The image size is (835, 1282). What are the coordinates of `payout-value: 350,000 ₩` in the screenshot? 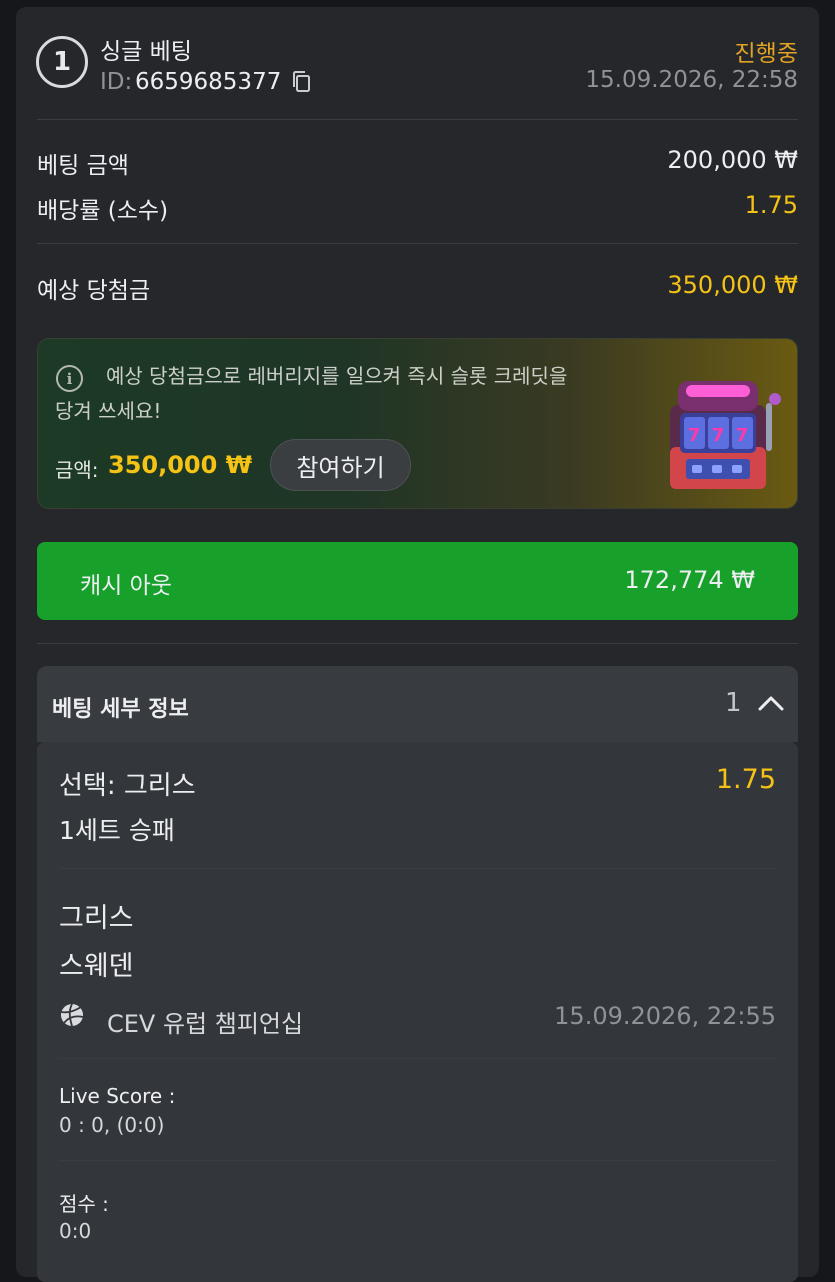 It's located at (732, 285).